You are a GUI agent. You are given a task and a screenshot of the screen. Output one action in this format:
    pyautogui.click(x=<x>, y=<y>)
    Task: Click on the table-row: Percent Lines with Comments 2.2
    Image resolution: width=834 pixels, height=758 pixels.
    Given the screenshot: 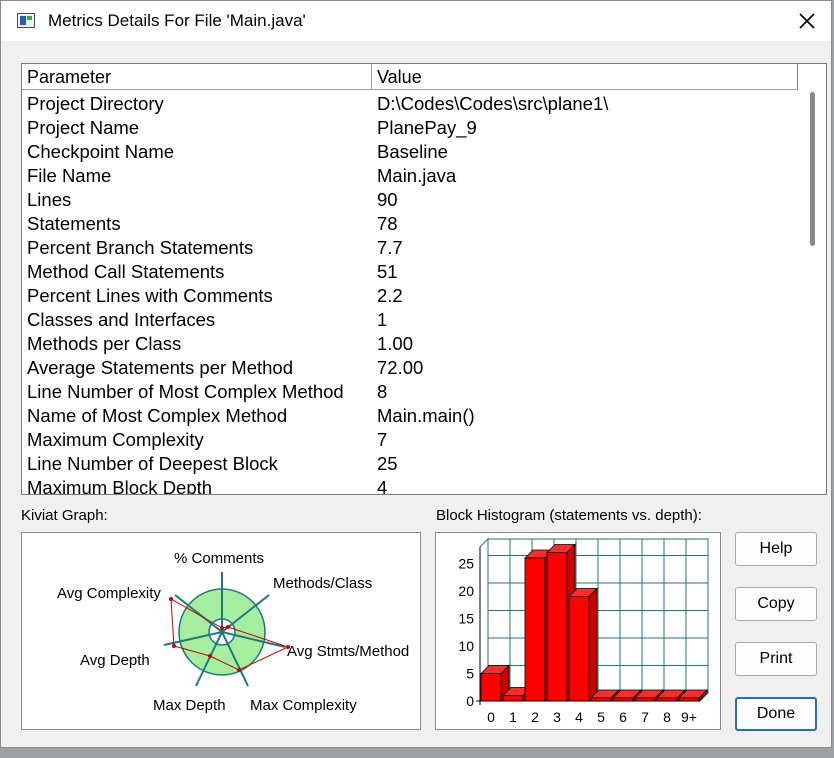 What is the action you would take?
    pyautogui.click(x=410, y=296)
    